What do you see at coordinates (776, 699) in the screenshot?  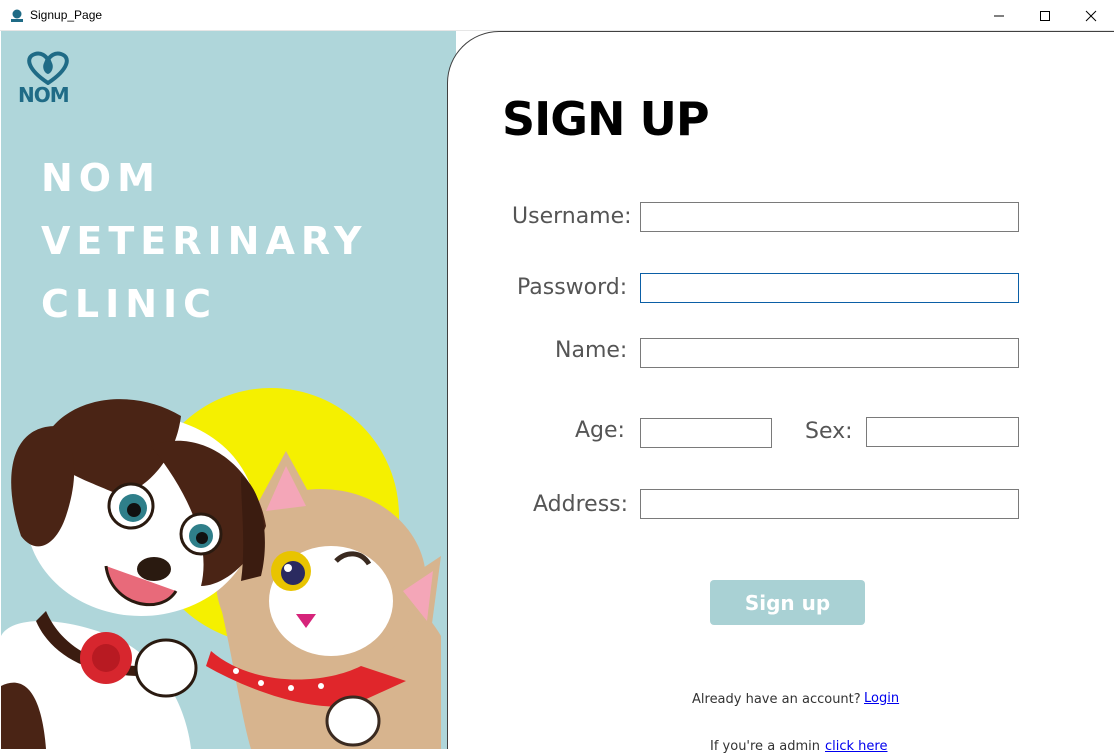 I see `account-prompt-text: Already have an account?` at bounding box center [776, 699].